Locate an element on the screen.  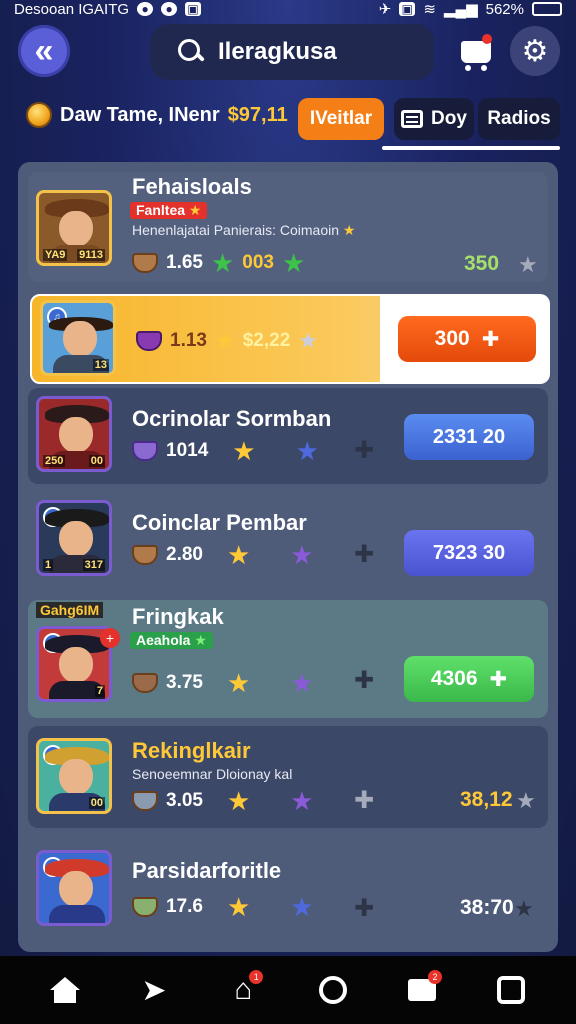
tab-label: IVeitlar is located at coordinates (341, 118).